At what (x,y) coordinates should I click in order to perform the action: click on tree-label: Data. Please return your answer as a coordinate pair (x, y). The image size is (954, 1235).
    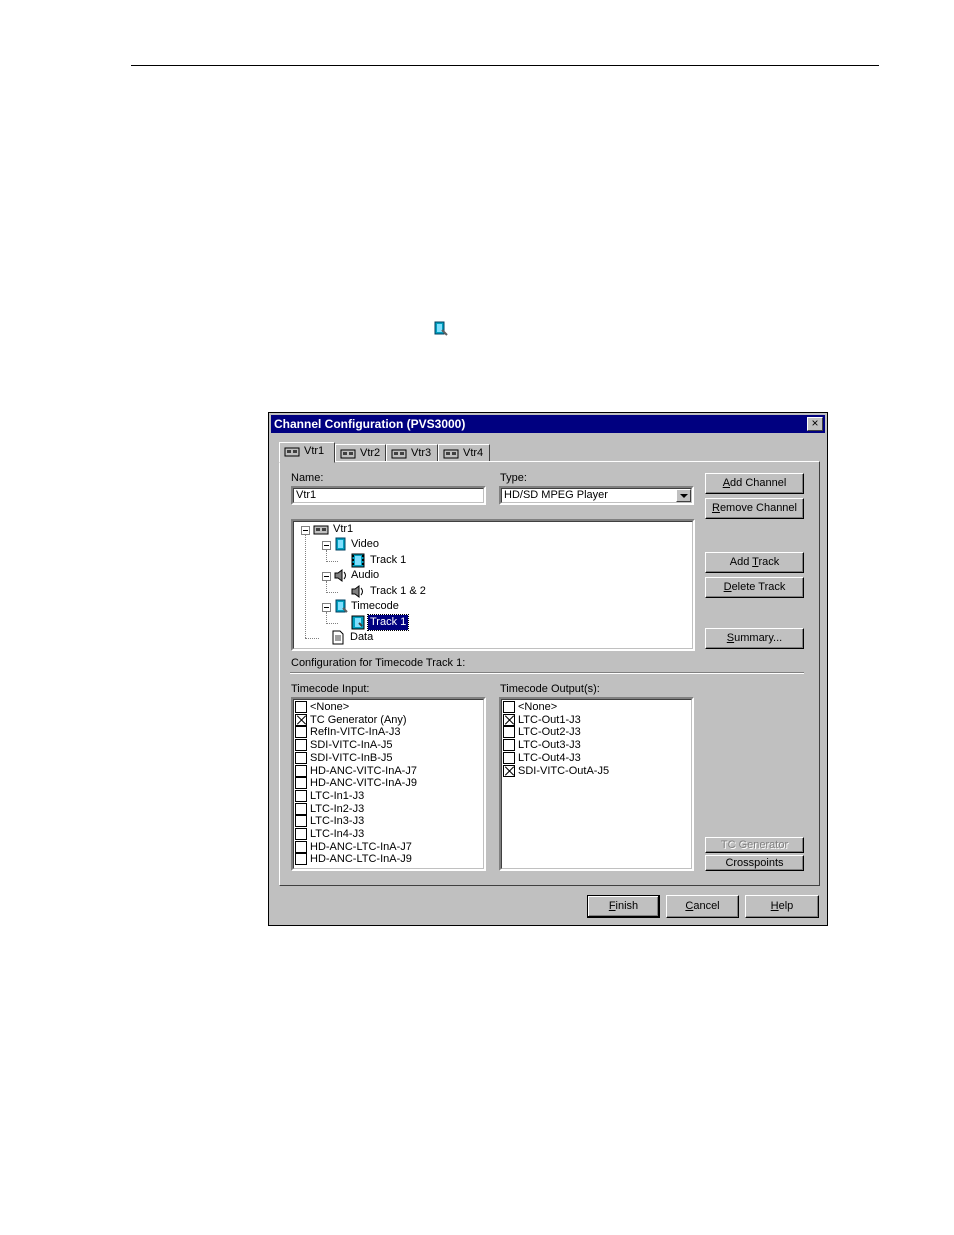
    Looking at the image, I should click on (362, 637).